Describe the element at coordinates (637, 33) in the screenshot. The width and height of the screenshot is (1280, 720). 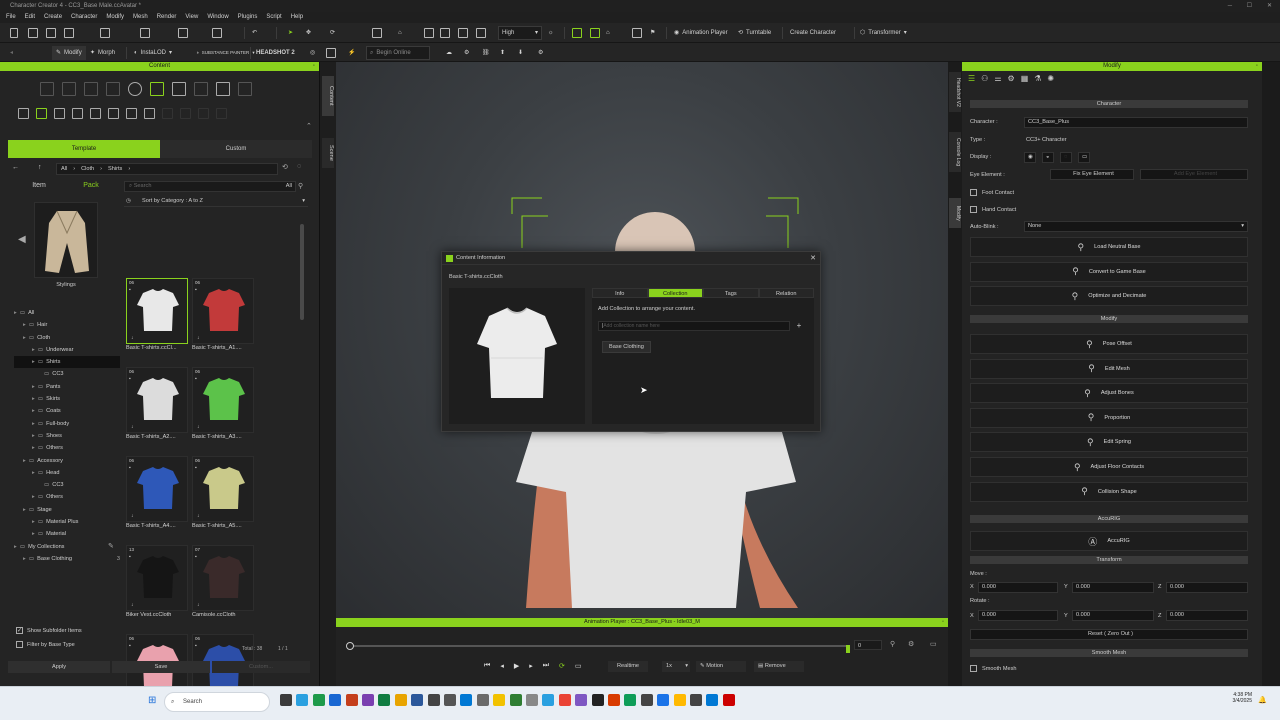
I see `puppet-icon` at that location.